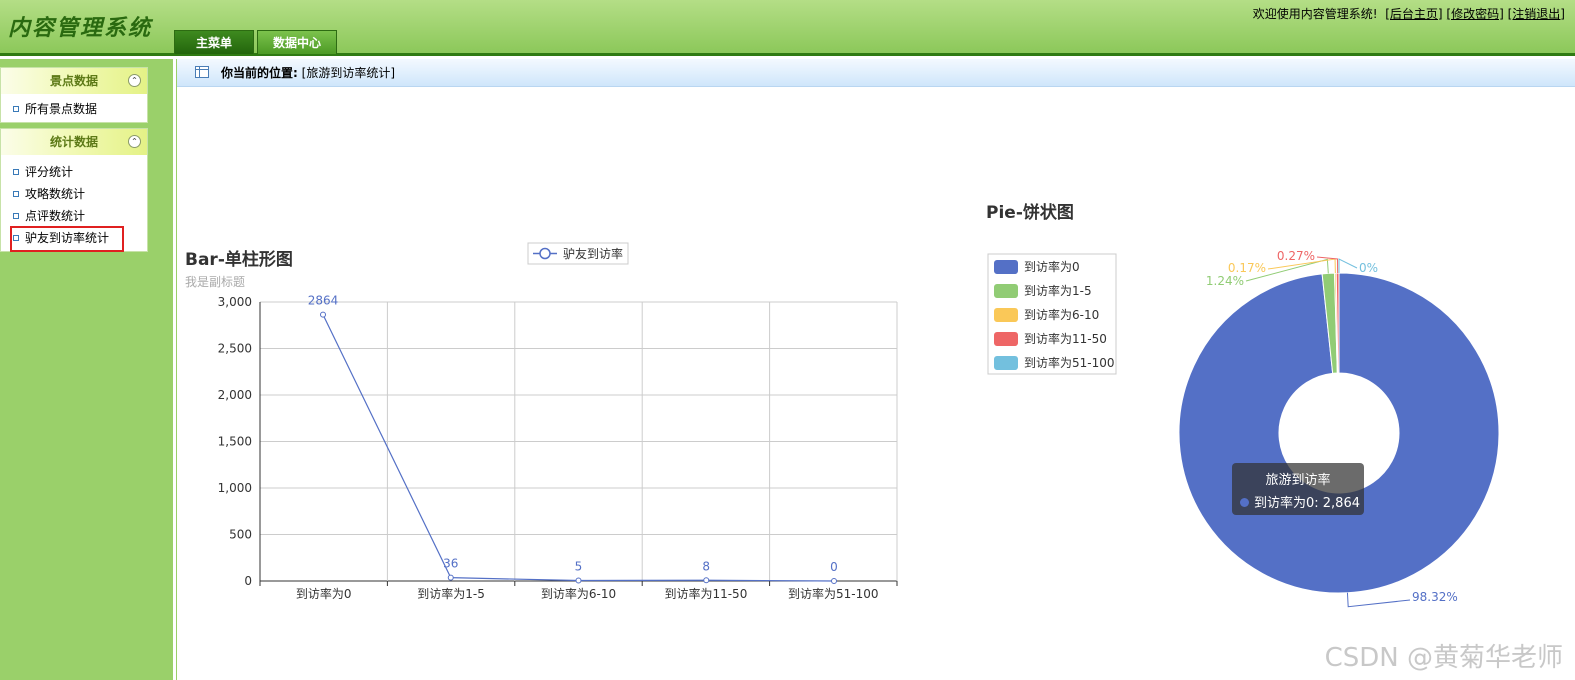 The image size is (1575, 680). I want to click on sidebar-panel-header: 统计数据 ⌃, so click(74, 142).